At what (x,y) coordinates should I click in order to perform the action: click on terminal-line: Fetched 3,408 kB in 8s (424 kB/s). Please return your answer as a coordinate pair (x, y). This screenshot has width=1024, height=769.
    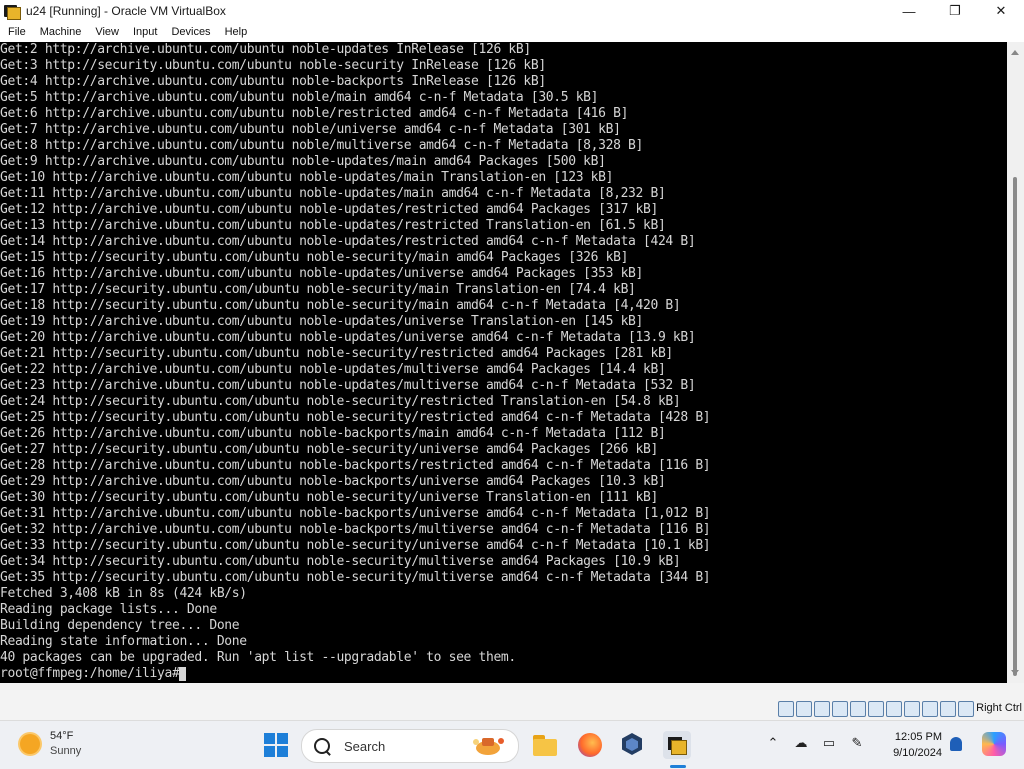
    Looking at the image, I should click on (123, 593).